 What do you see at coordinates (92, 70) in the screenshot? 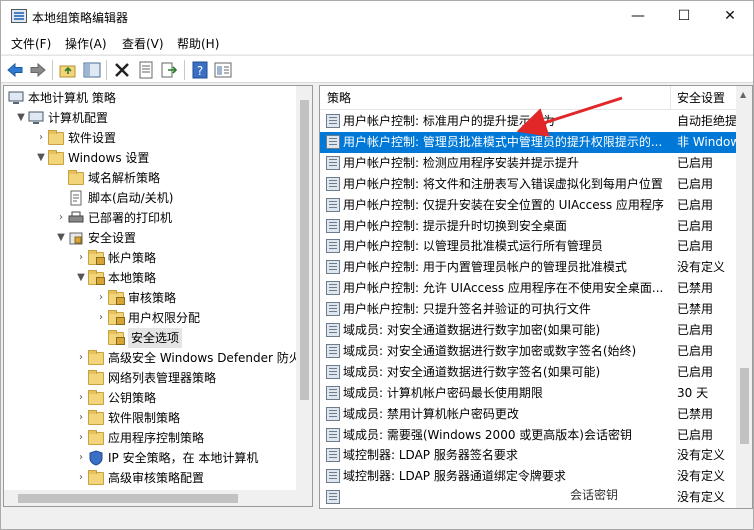
I see `show-hide-tree-icon` at bounding box center [92, 70].